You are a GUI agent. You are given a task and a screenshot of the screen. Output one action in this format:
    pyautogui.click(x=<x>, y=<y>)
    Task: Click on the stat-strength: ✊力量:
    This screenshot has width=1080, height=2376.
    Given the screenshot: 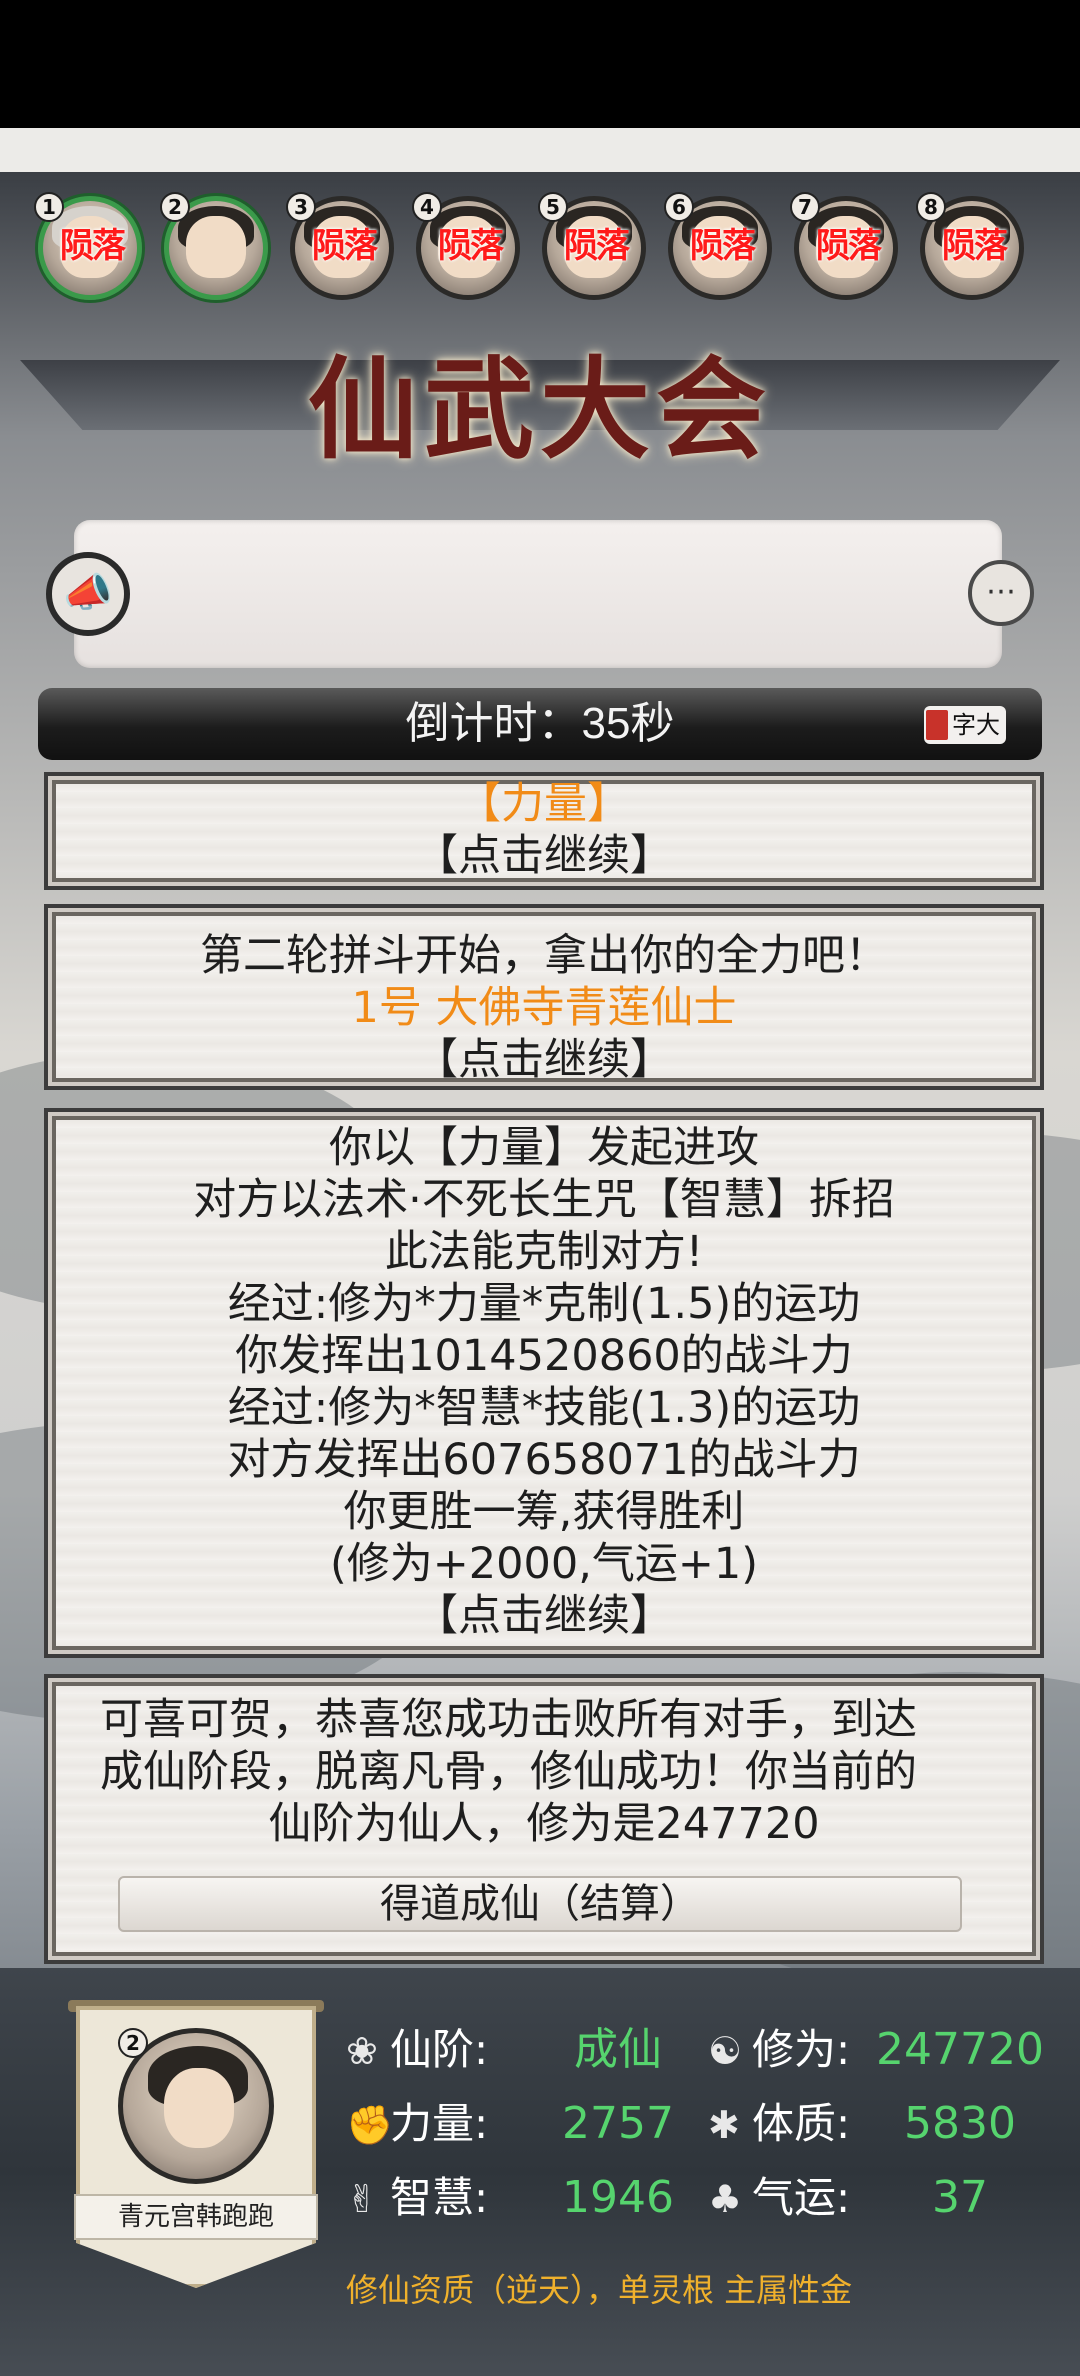 What is the action you would take?
    pyautogui.click(x=417, y=2124)
    